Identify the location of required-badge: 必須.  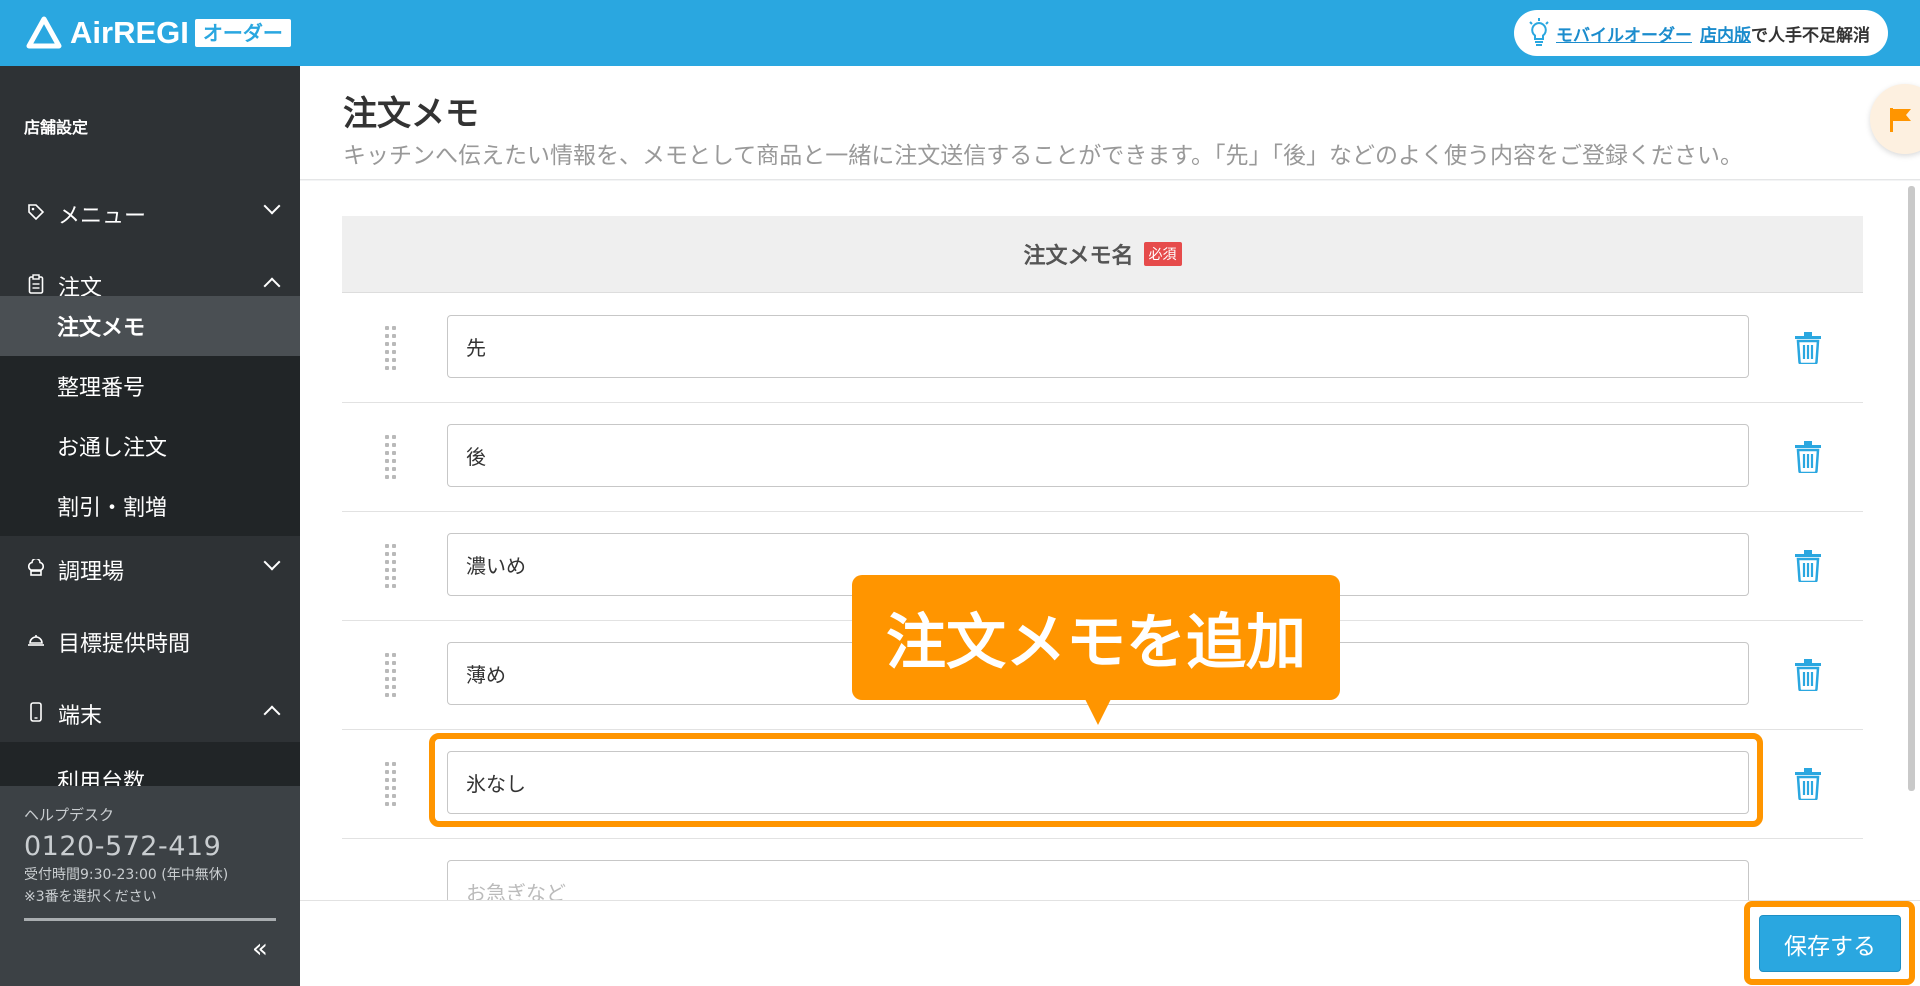
(1162, 254).